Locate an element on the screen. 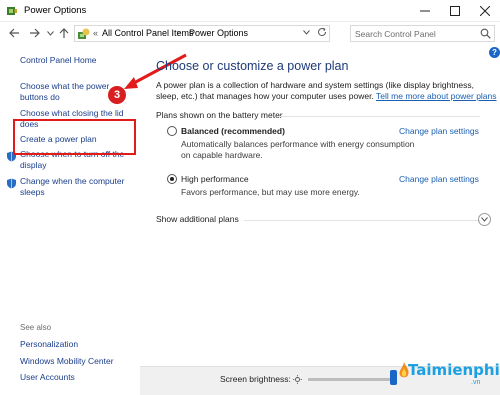 This screenshot has height=395, width=500. screen-brightness-label: Screen brightness: is located at coordinates (255, 379).